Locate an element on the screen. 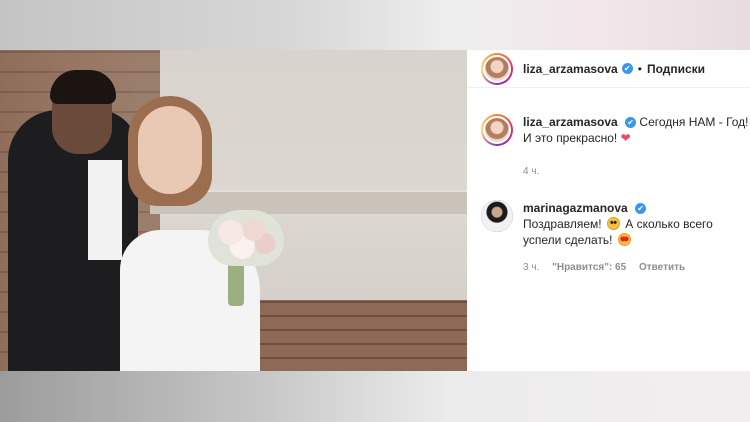 The image size is (750, 422). following-button: Подписки is located at coordinates (676, 69).